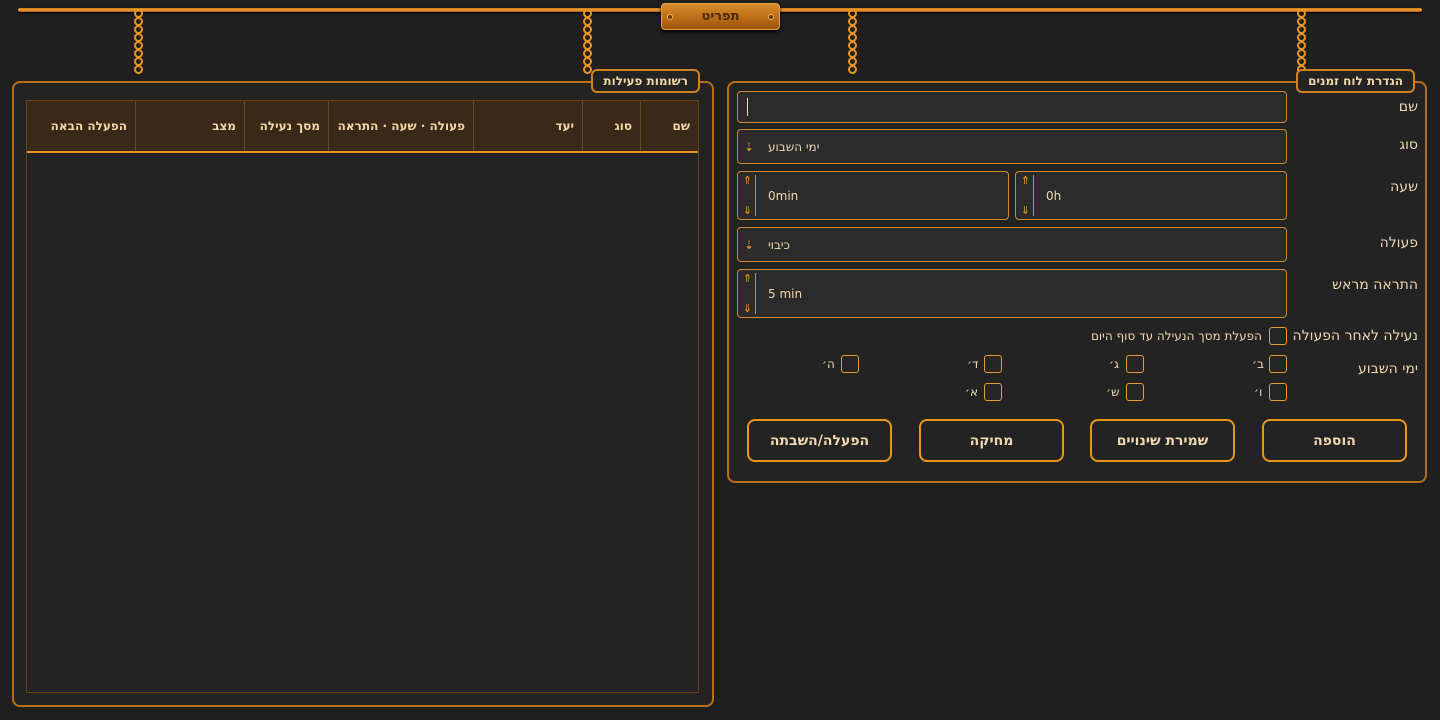 Image resolution: width=1440 pixels, height=720 pixels. I want to click on toggle-button: הפעלה/השבתה, so click(819, 440).